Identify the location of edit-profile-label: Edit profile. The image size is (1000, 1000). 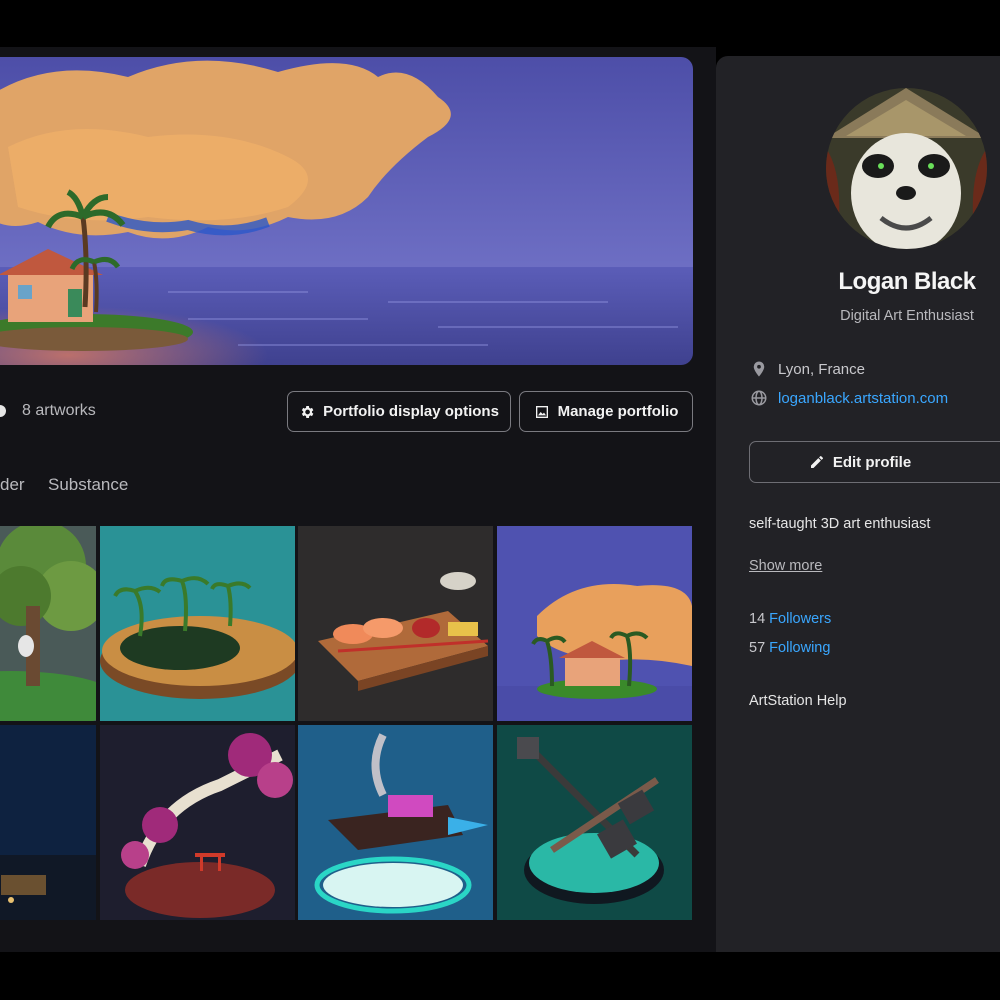
(872, 462).